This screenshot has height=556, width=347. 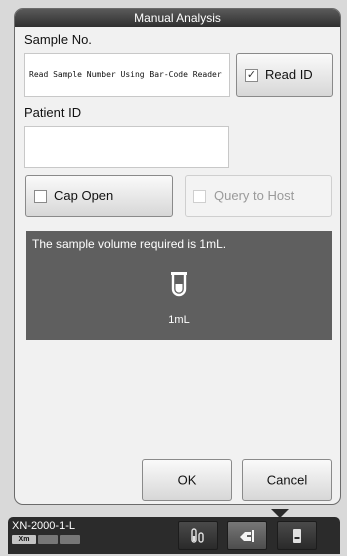 I want to click on cap-open-button: Cap Open, so click(x=99, y=196).